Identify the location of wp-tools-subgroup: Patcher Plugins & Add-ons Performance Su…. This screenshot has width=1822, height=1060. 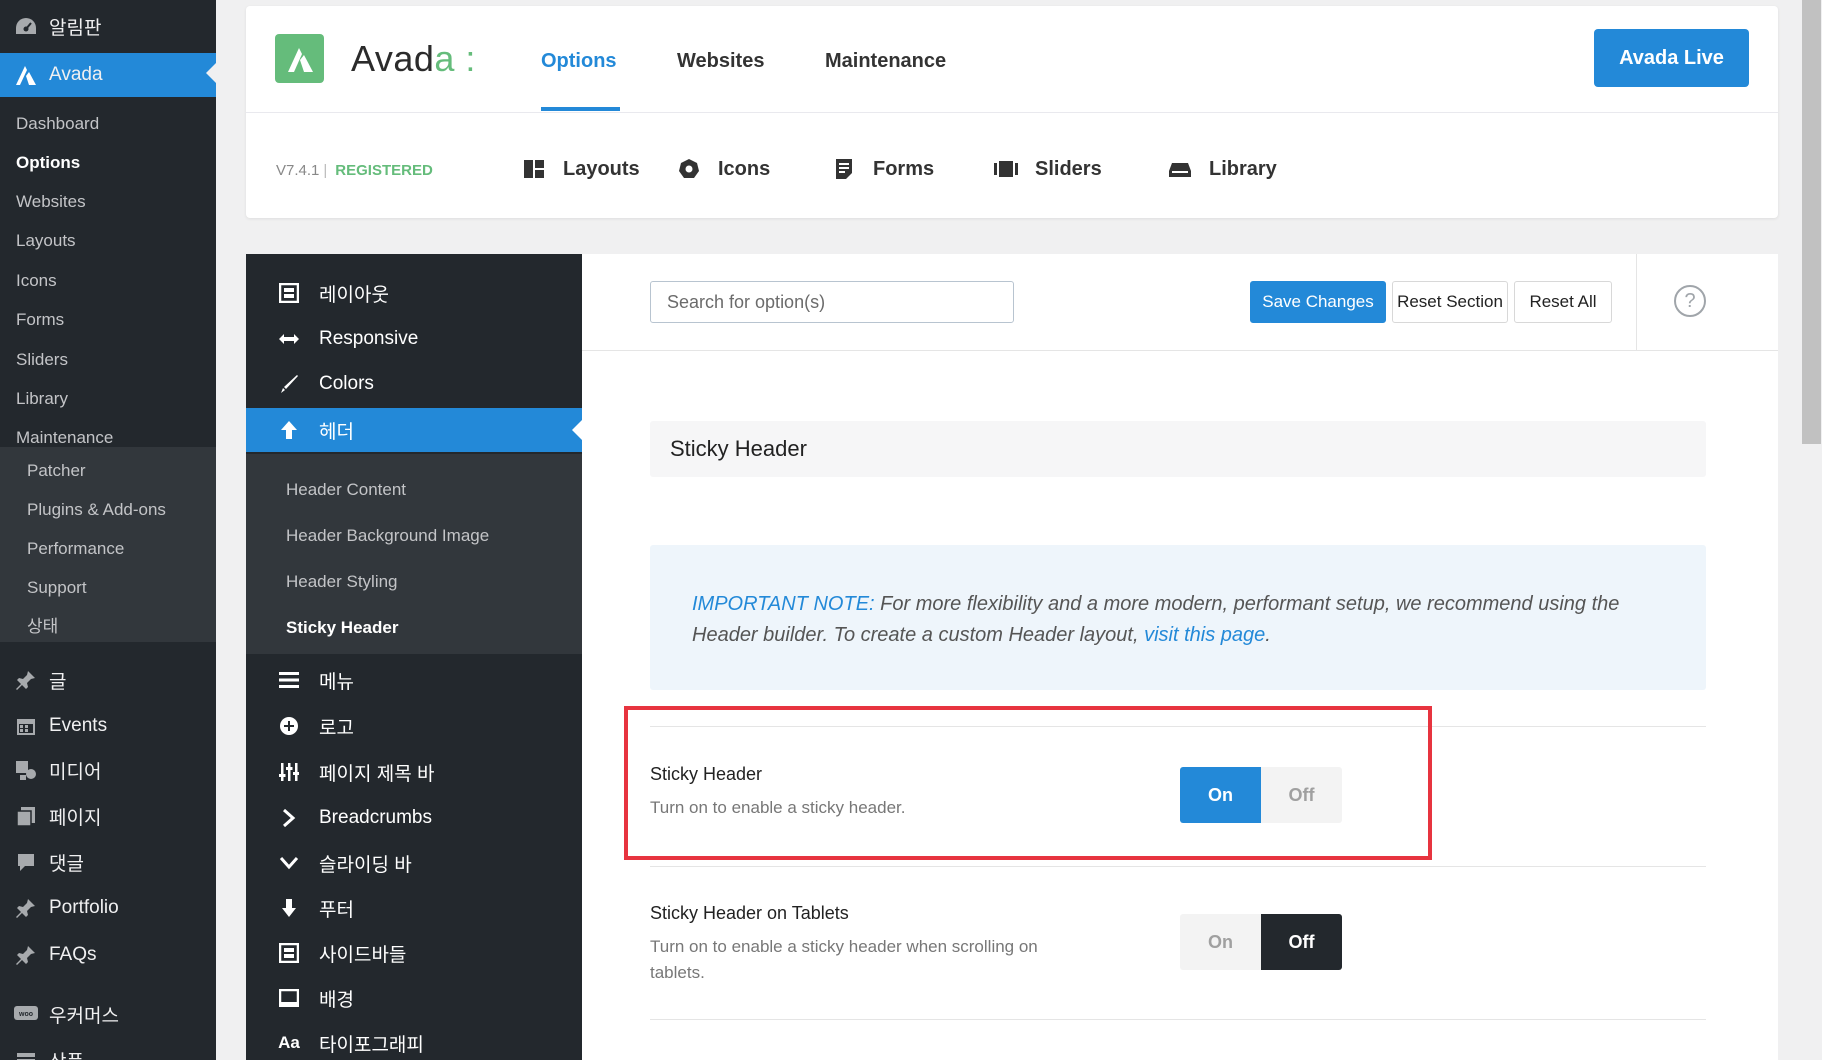
(108, 544).